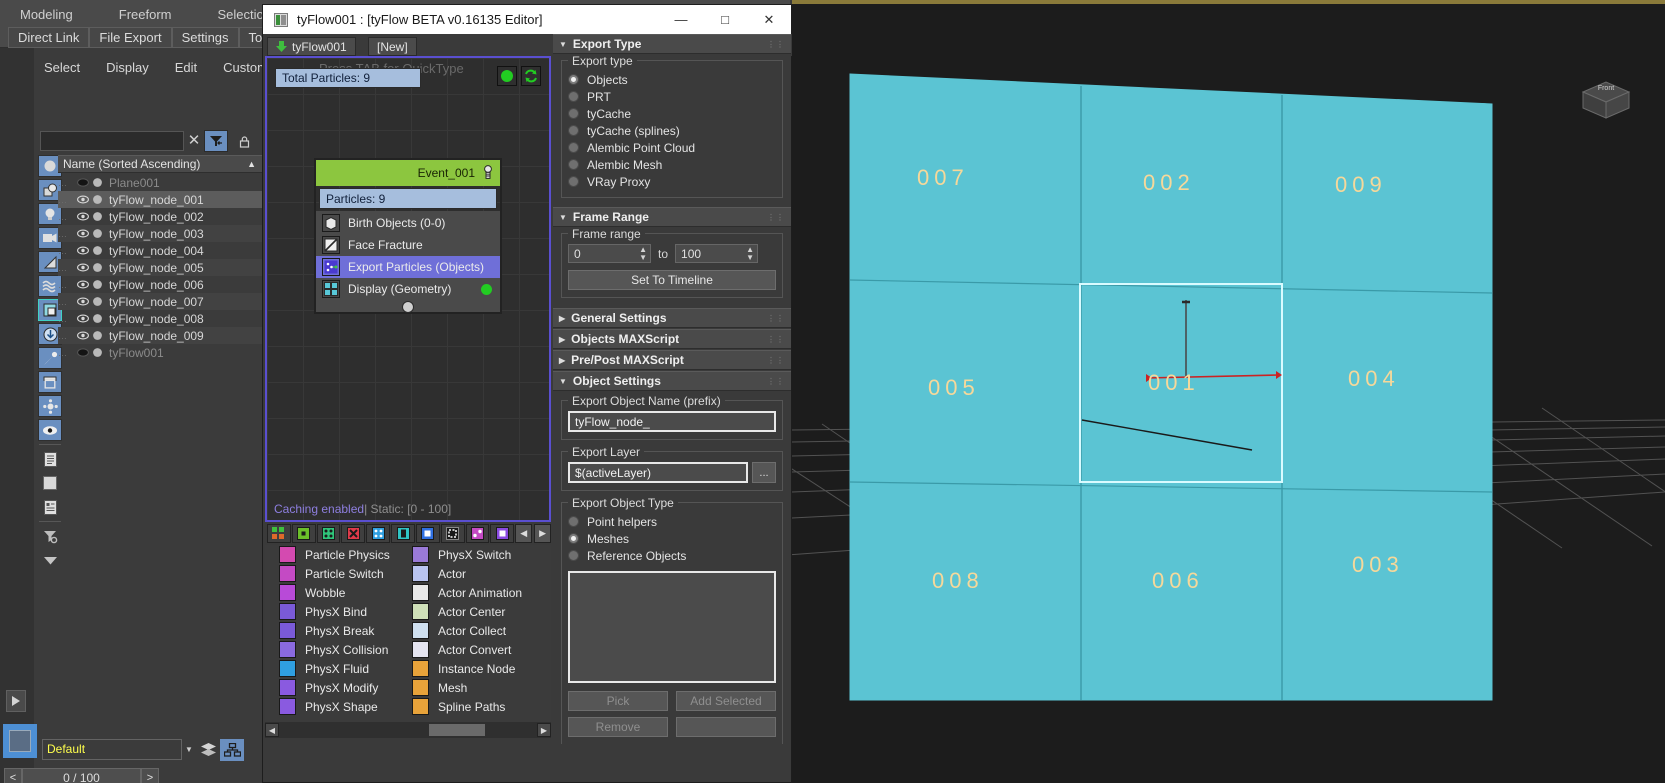 The height and width of the screenshot is (783, 1665). What do you see at coordinates (112, 141) in the screenshot?
I see `search-input` at bounding box center [112, 141].